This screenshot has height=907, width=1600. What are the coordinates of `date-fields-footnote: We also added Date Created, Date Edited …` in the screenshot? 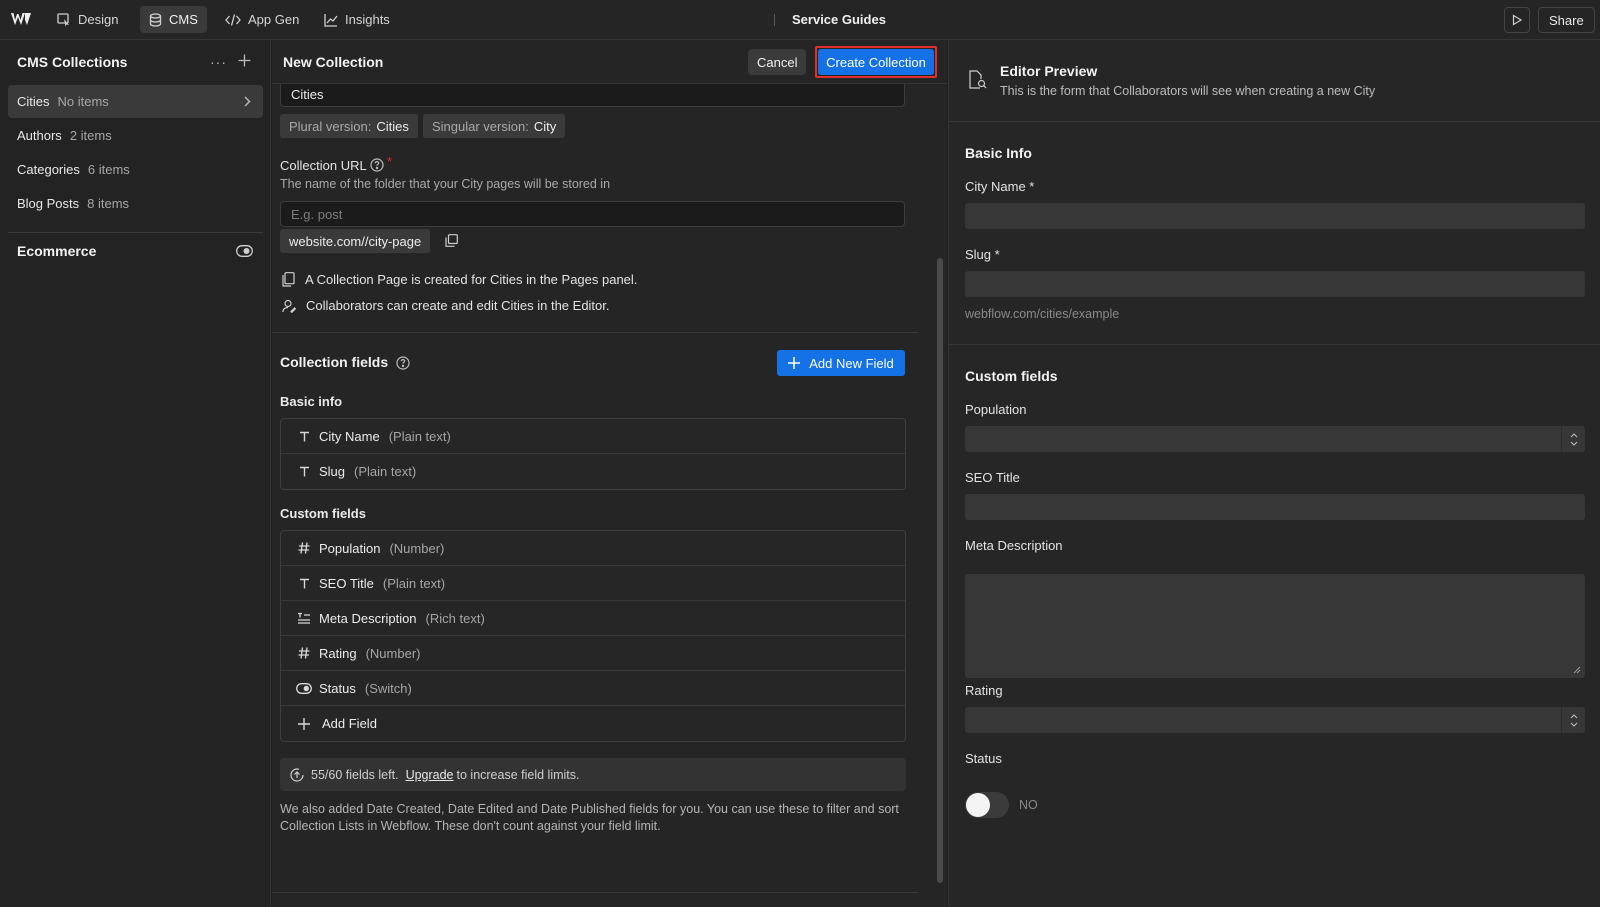 It's located at (589, 817).